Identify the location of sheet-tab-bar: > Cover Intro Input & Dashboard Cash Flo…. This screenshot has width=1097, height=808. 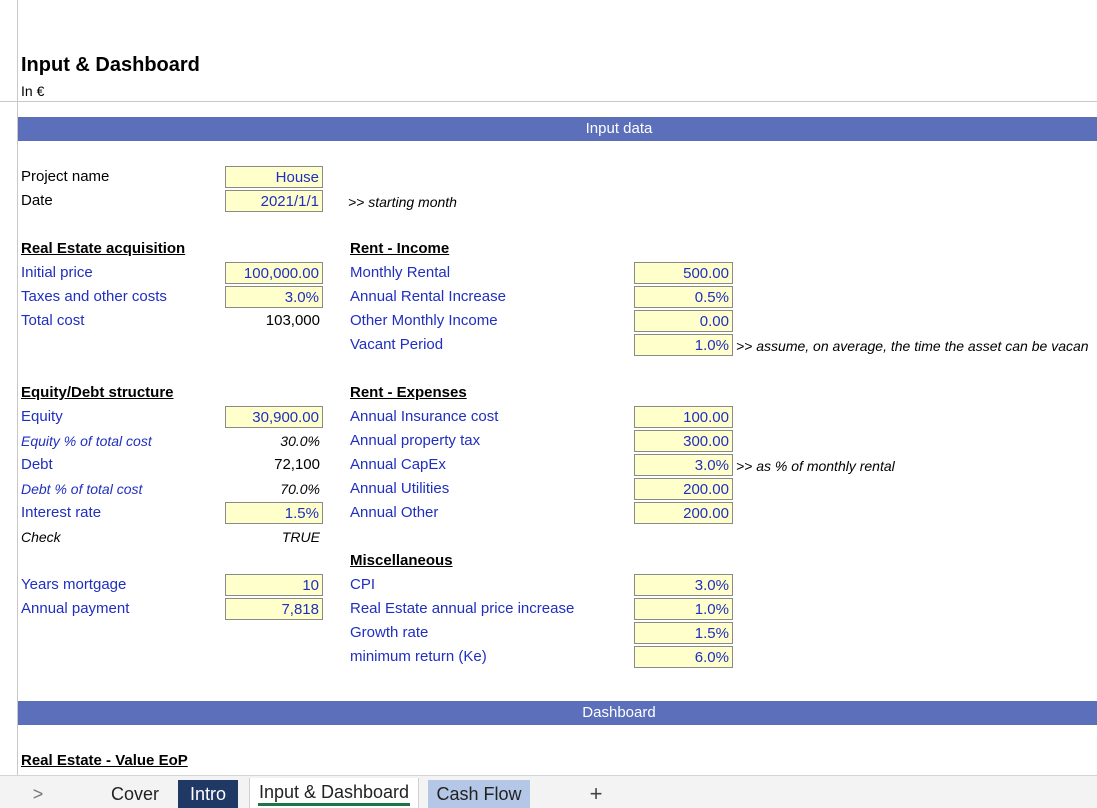
(548, 791).